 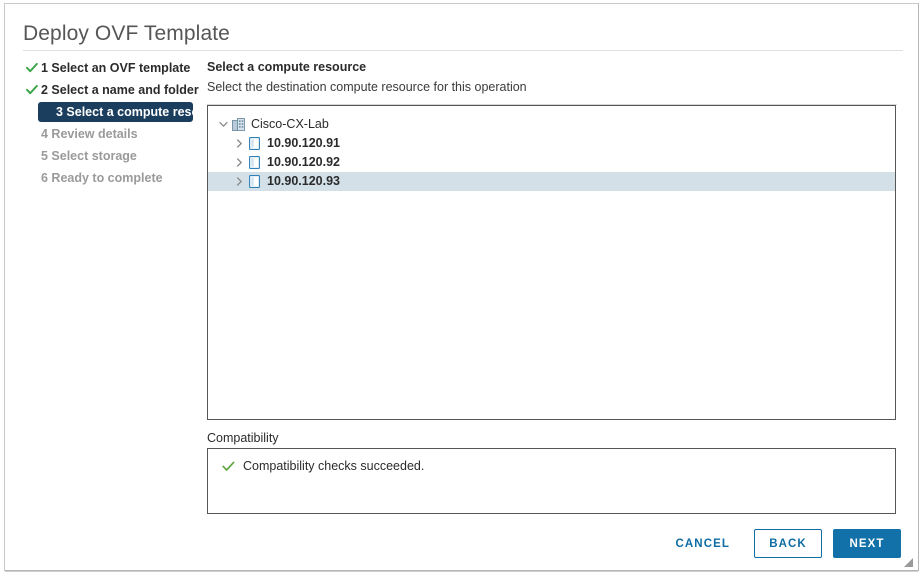 I want to click on next-button: NEXT, so click(x=867, y=543).